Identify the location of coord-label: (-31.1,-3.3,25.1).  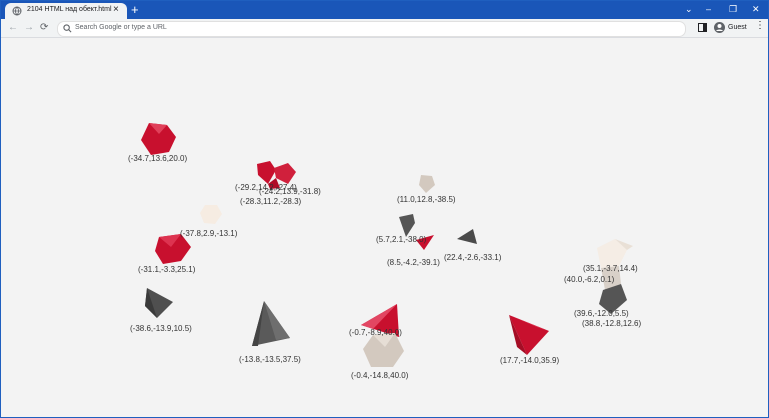
(167, 269).